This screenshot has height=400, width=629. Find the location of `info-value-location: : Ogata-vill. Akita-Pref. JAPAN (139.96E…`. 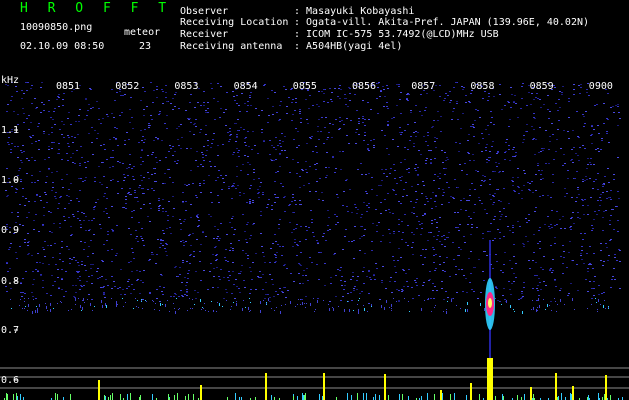

info-value-location: : Ogata-vill. Akita-Pref. JAPAN (139.96E… is located at coordinates (442, 22).